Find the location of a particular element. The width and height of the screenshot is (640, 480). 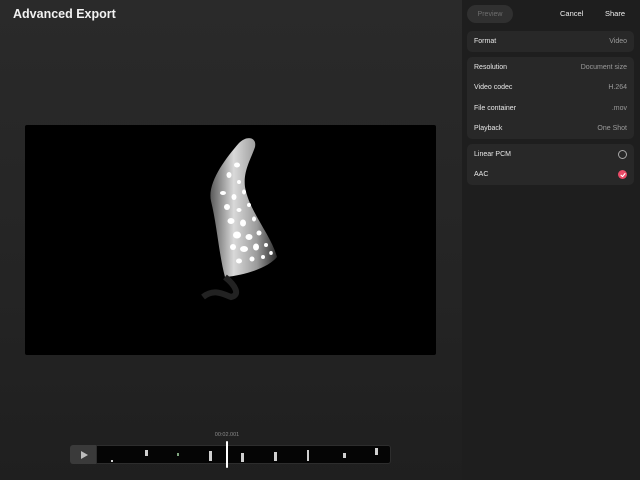

cancel-button: Cancel is located at coordinates (571, 13).